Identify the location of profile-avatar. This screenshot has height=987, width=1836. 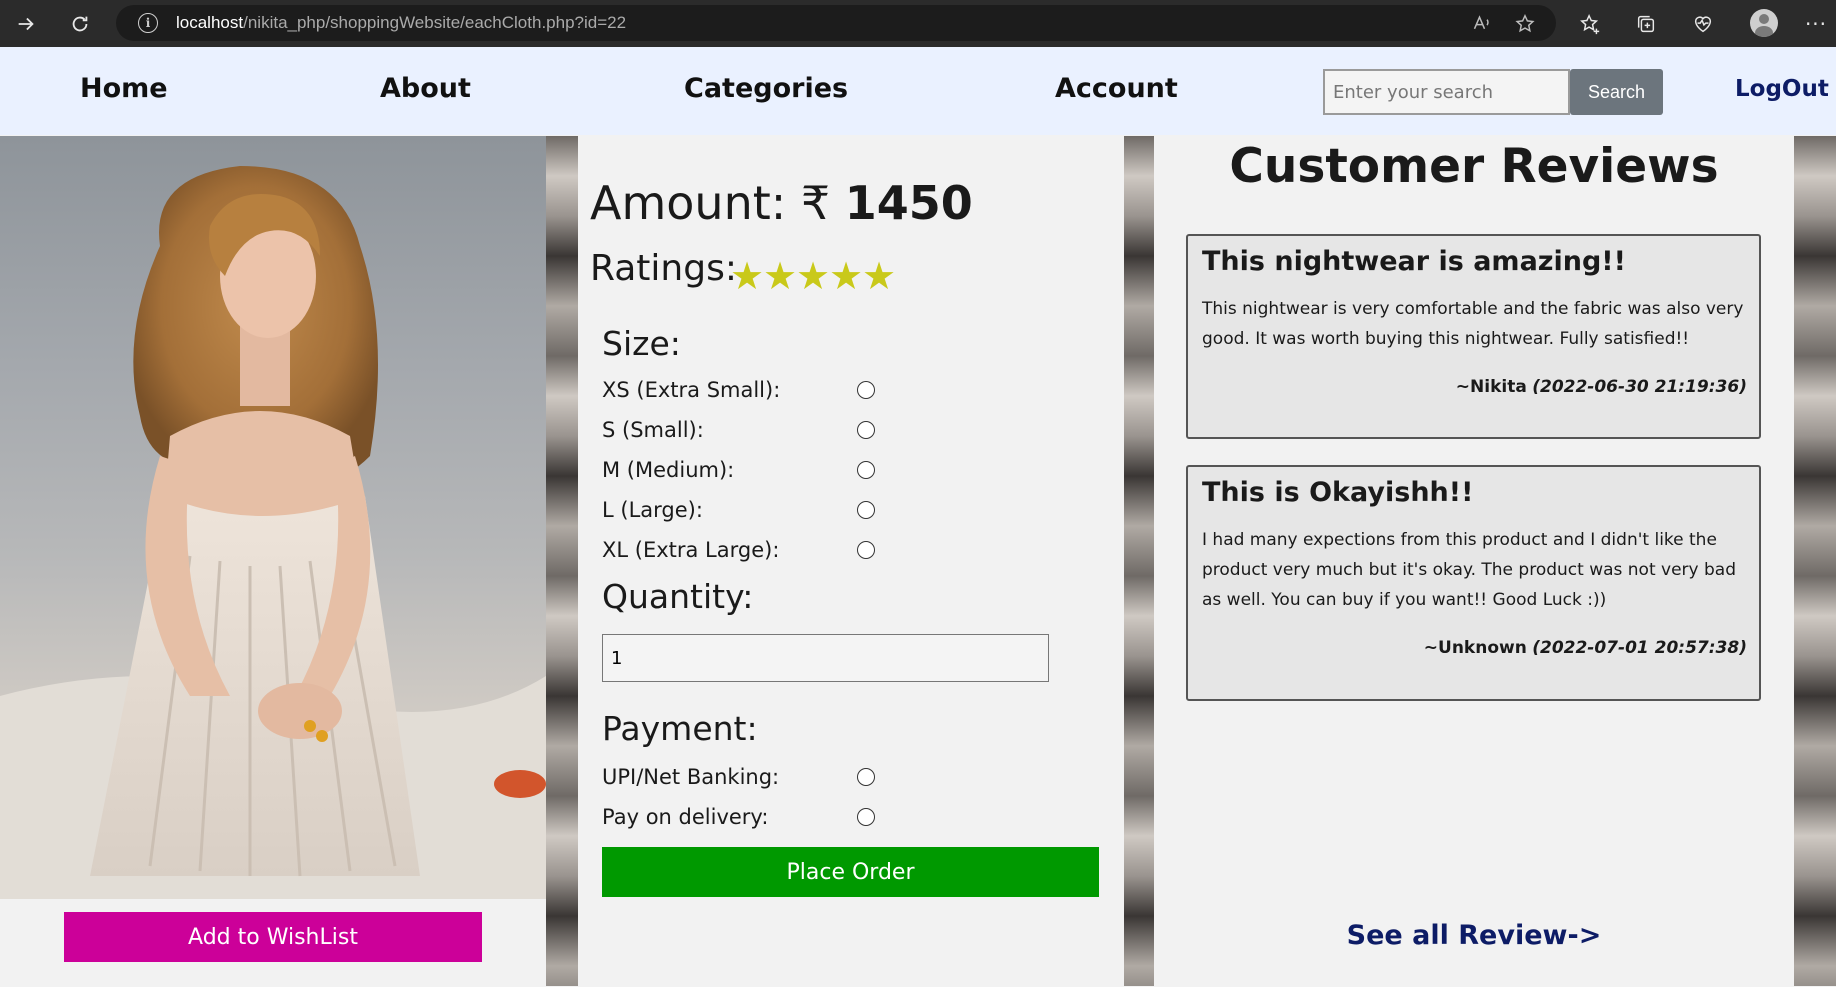
(1764, 23).